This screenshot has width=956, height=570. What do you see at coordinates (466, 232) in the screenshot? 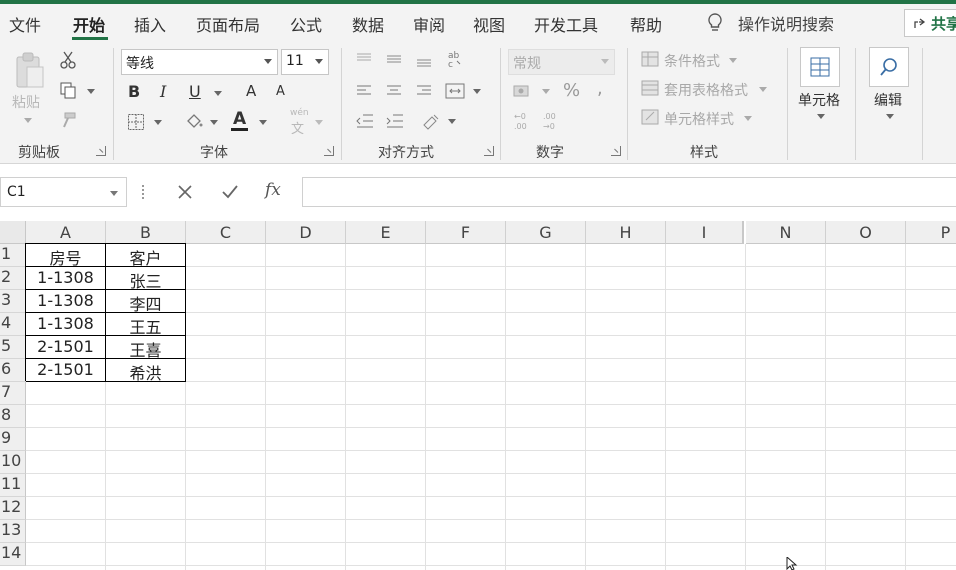
I see `column-header-f: F` at bounding box center [466, 232].